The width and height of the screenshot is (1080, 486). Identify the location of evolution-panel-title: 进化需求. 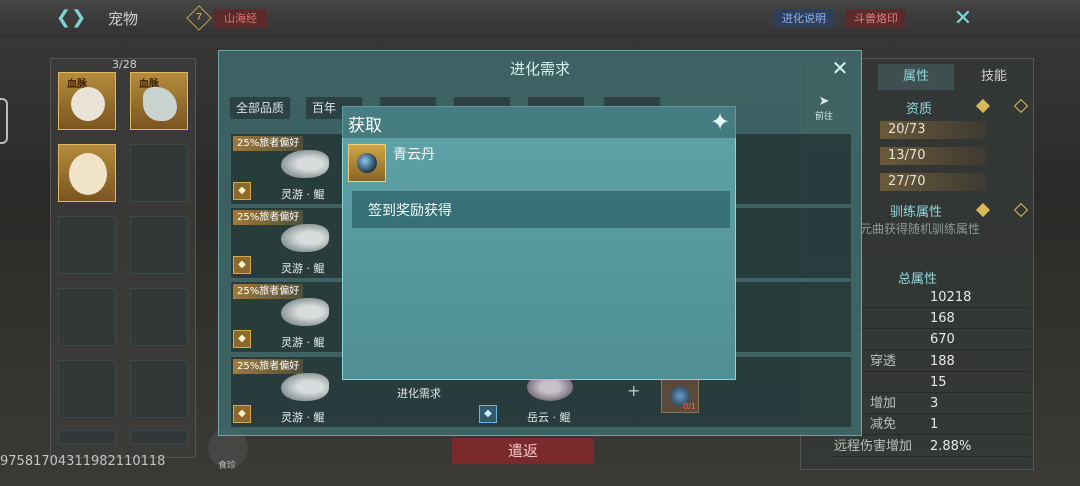
(539, 69).